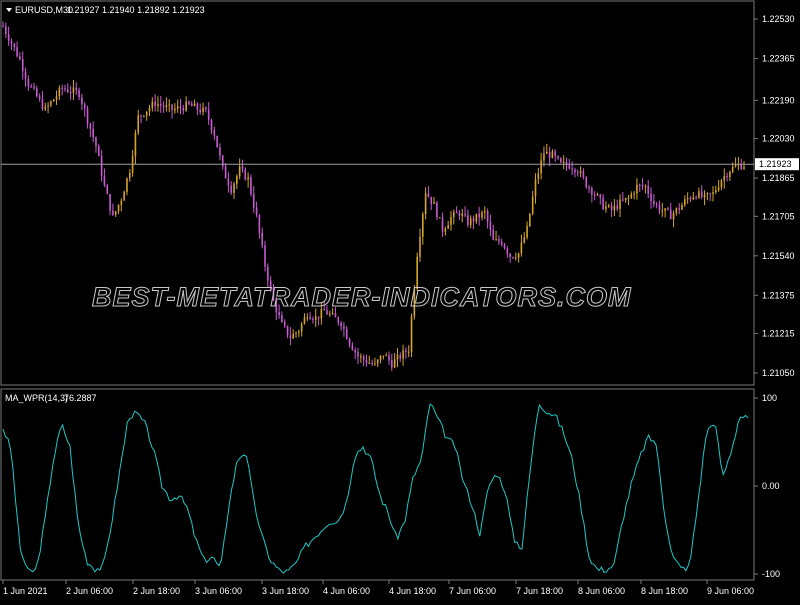 The width and height of the screenshot is (800, 605). I want to click on watermark: BEST-METATRADER-INDICATORS.COM, so click(361, 297).